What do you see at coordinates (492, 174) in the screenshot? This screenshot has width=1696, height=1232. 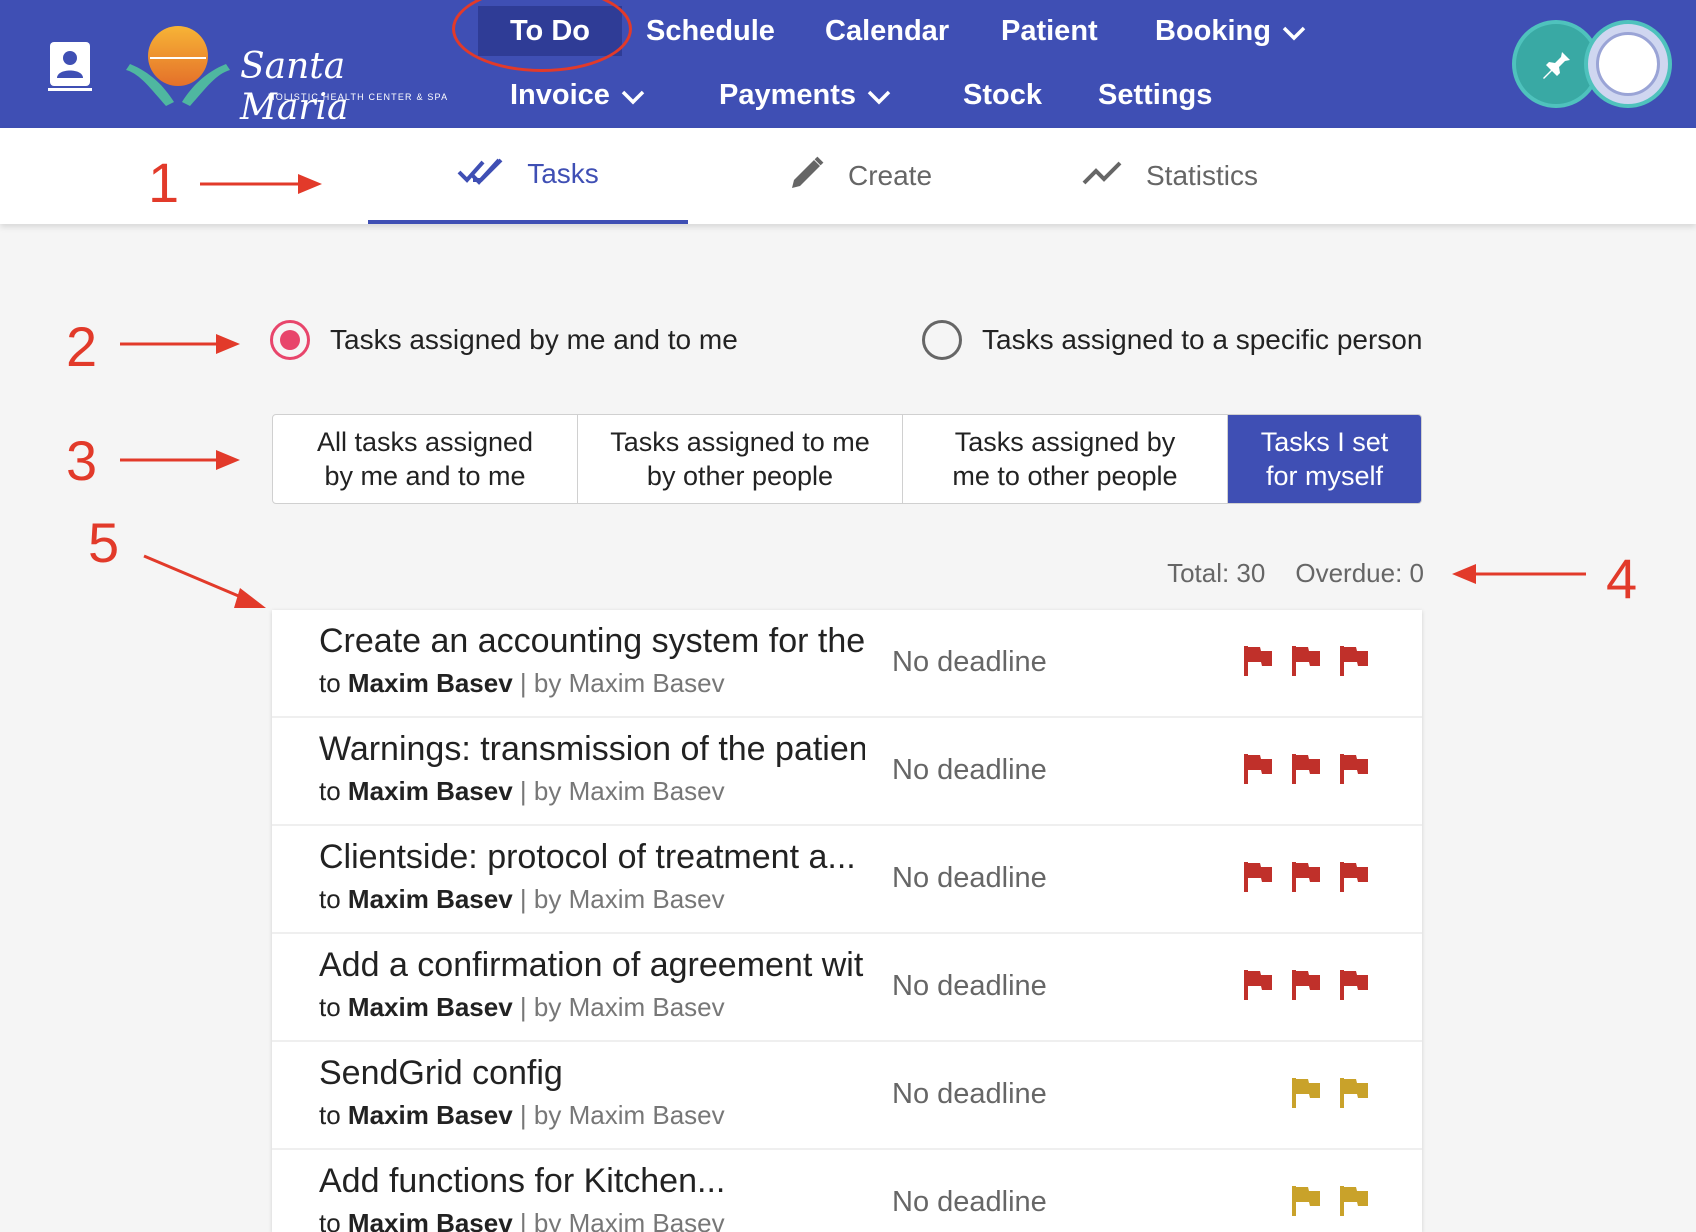 I see `double-check-icon` at bounding box center [492, 174].